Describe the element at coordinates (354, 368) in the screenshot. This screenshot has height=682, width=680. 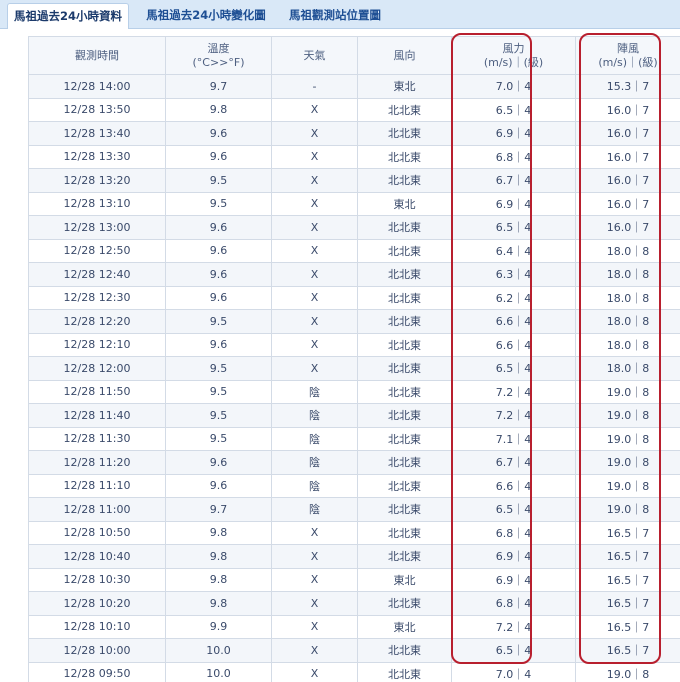
I see `table-row: 12/28 12:00 9.5 X 北北東 6.5｜4 18.0｜8` at that location.